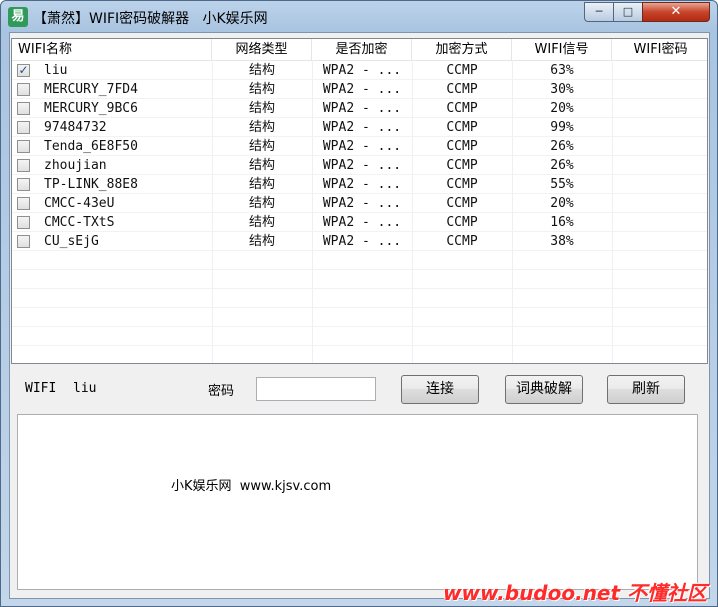  I want to click on table-row: Tenda_6E8F50 结构 WPA2 - ... CCMP 26%, so click(359, 146).